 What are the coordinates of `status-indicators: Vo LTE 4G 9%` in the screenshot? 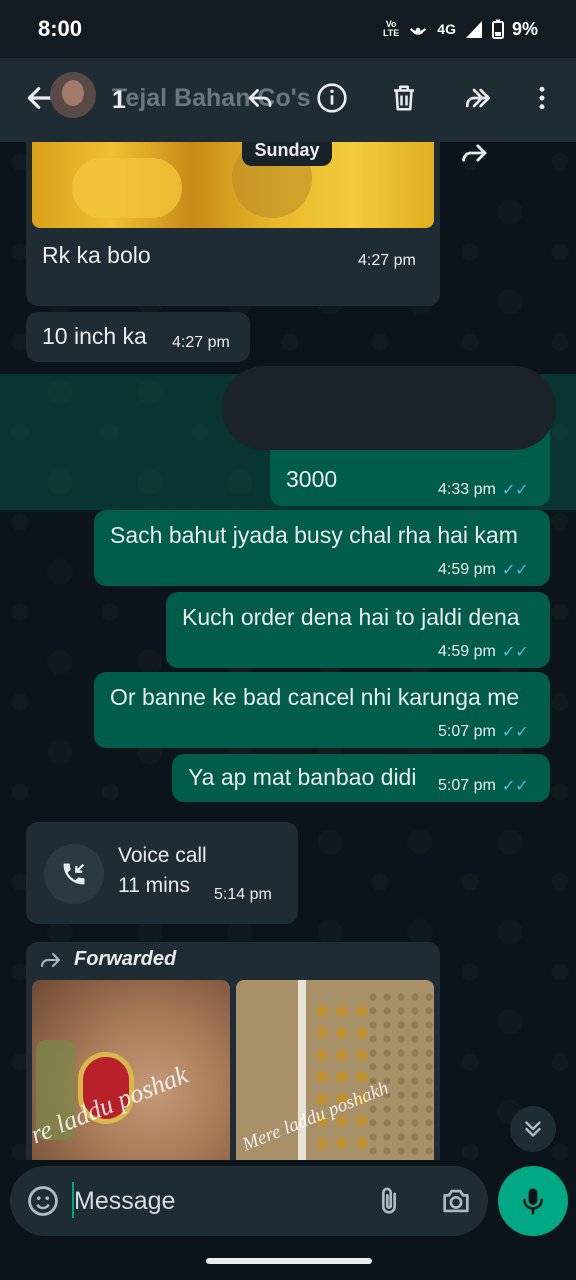 It's located at (460, 29).